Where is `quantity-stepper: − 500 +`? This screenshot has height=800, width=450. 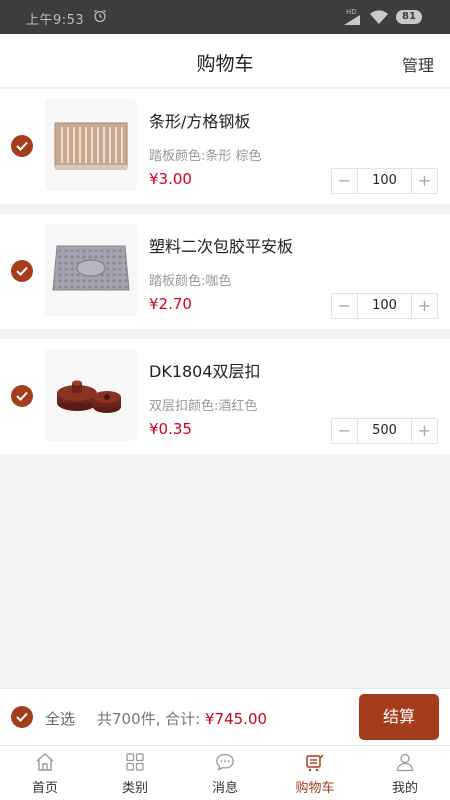
quantity-stepper: − 500 + is located at coordinates (384, 431).